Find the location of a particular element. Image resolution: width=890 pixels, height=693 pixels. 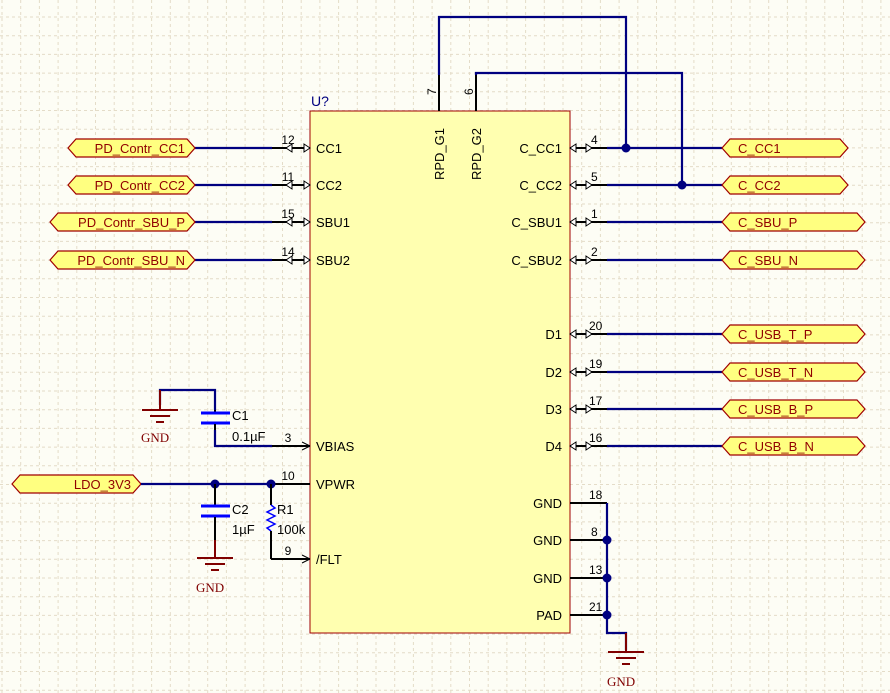

pin-label: D4 is located at coordinates (553, 446).